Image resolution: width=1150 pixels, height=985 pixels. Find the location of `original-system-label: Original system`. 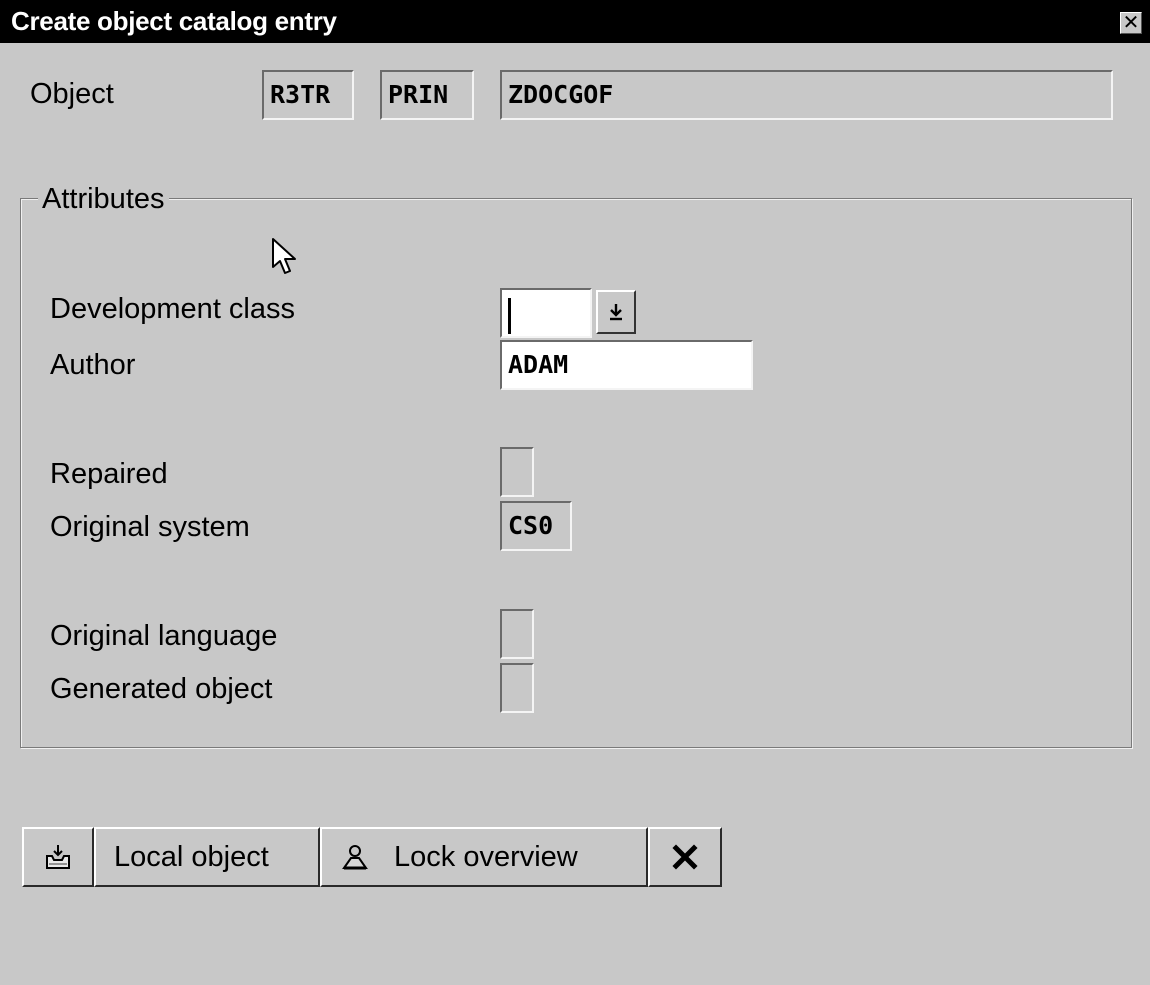

original-system-label: Original system is located at coordinates (150, 527).